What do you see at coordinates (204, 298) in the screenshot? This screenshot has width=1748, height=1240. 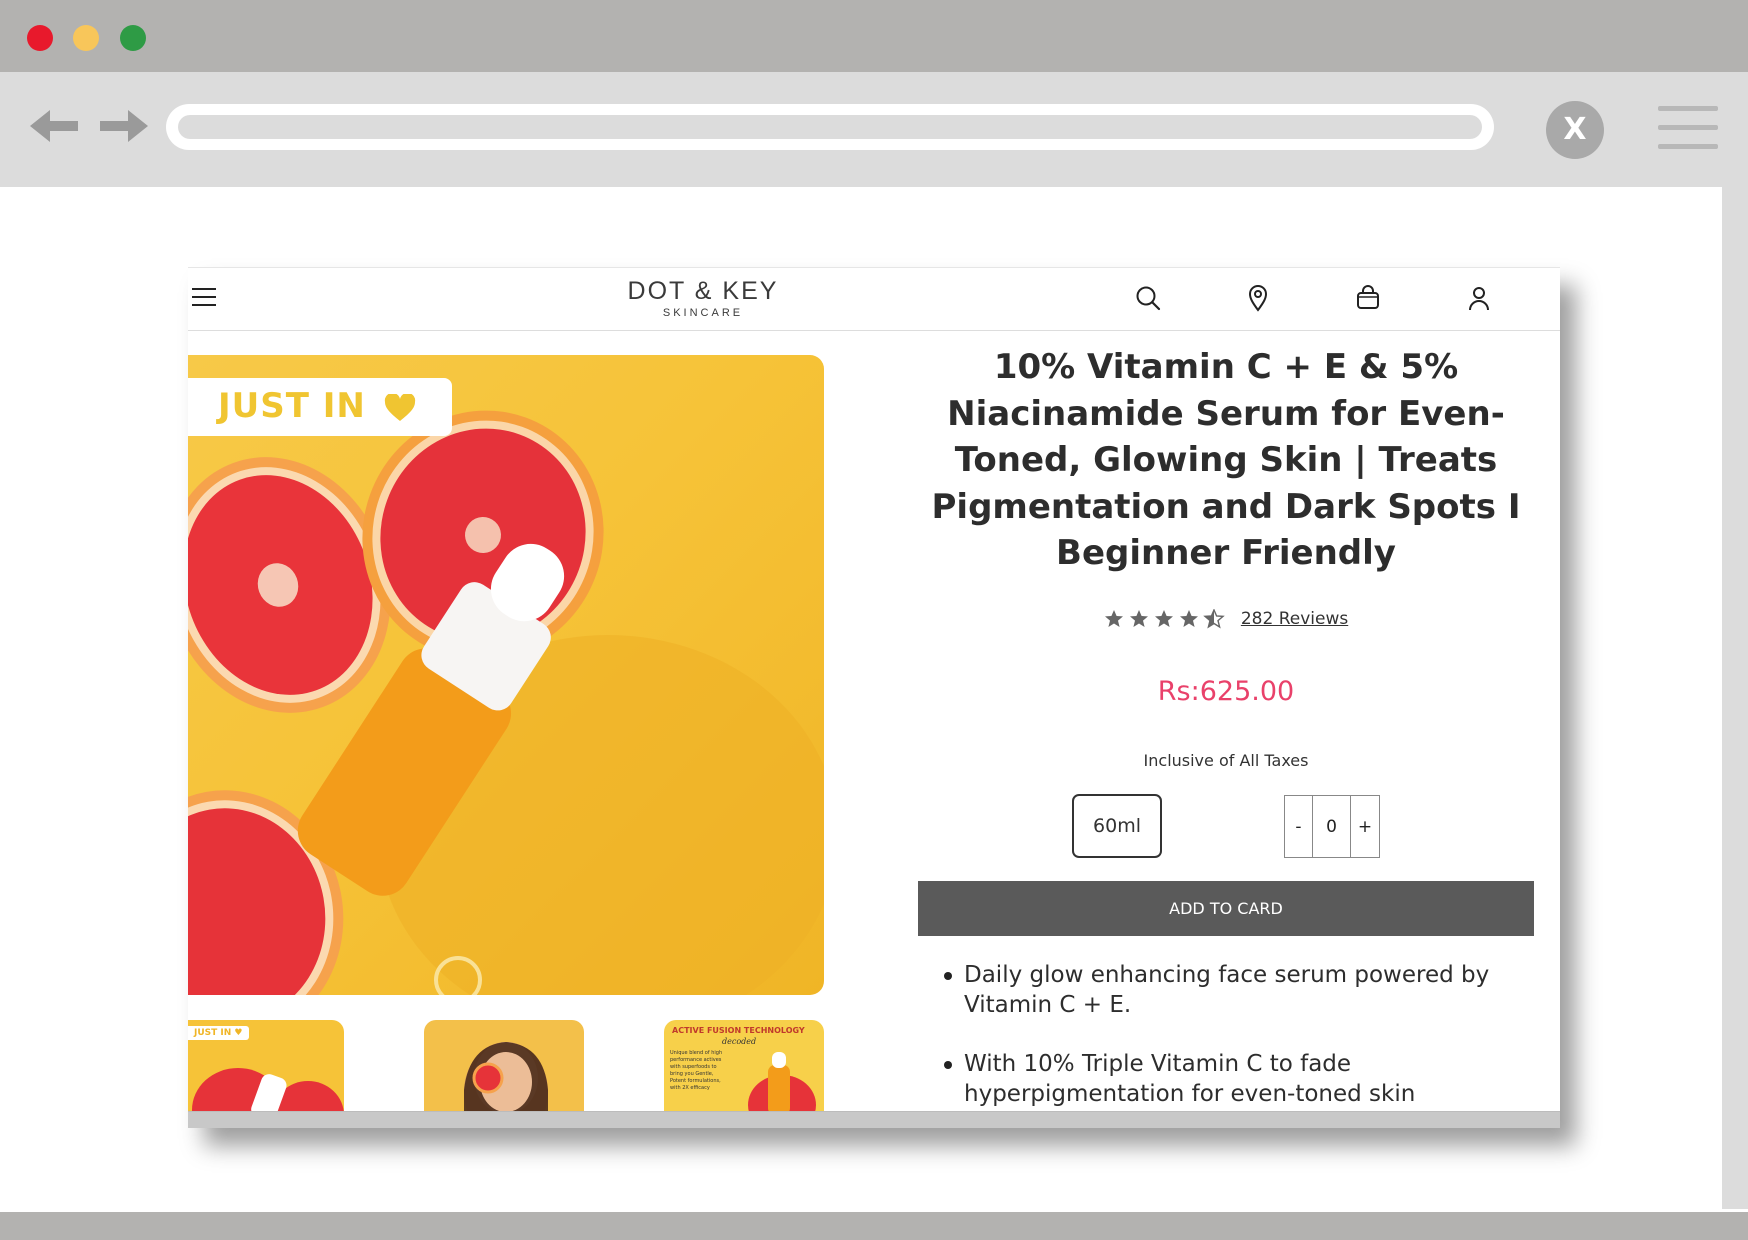 I see `hamburger-icon` at bounding box center [204, 298].